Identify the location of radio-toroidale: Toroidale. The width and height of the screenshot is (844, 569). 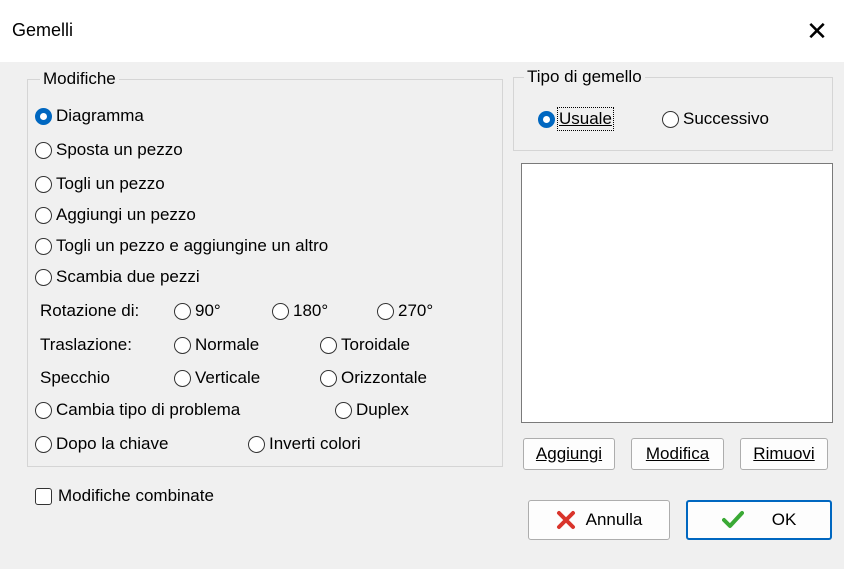
(365, 345).